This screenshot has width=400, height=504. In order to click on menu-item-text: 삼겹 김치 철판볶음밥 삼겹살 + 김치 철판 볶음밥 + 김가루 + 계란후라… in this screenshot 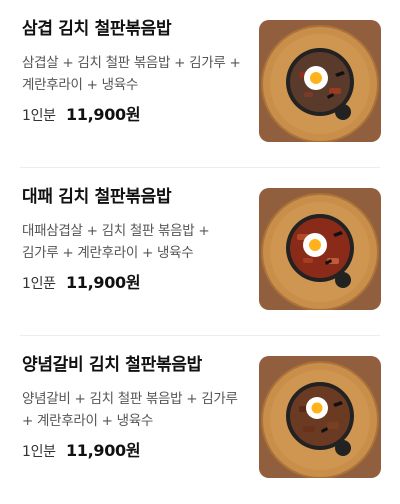, I will do `click(133, 72)`.